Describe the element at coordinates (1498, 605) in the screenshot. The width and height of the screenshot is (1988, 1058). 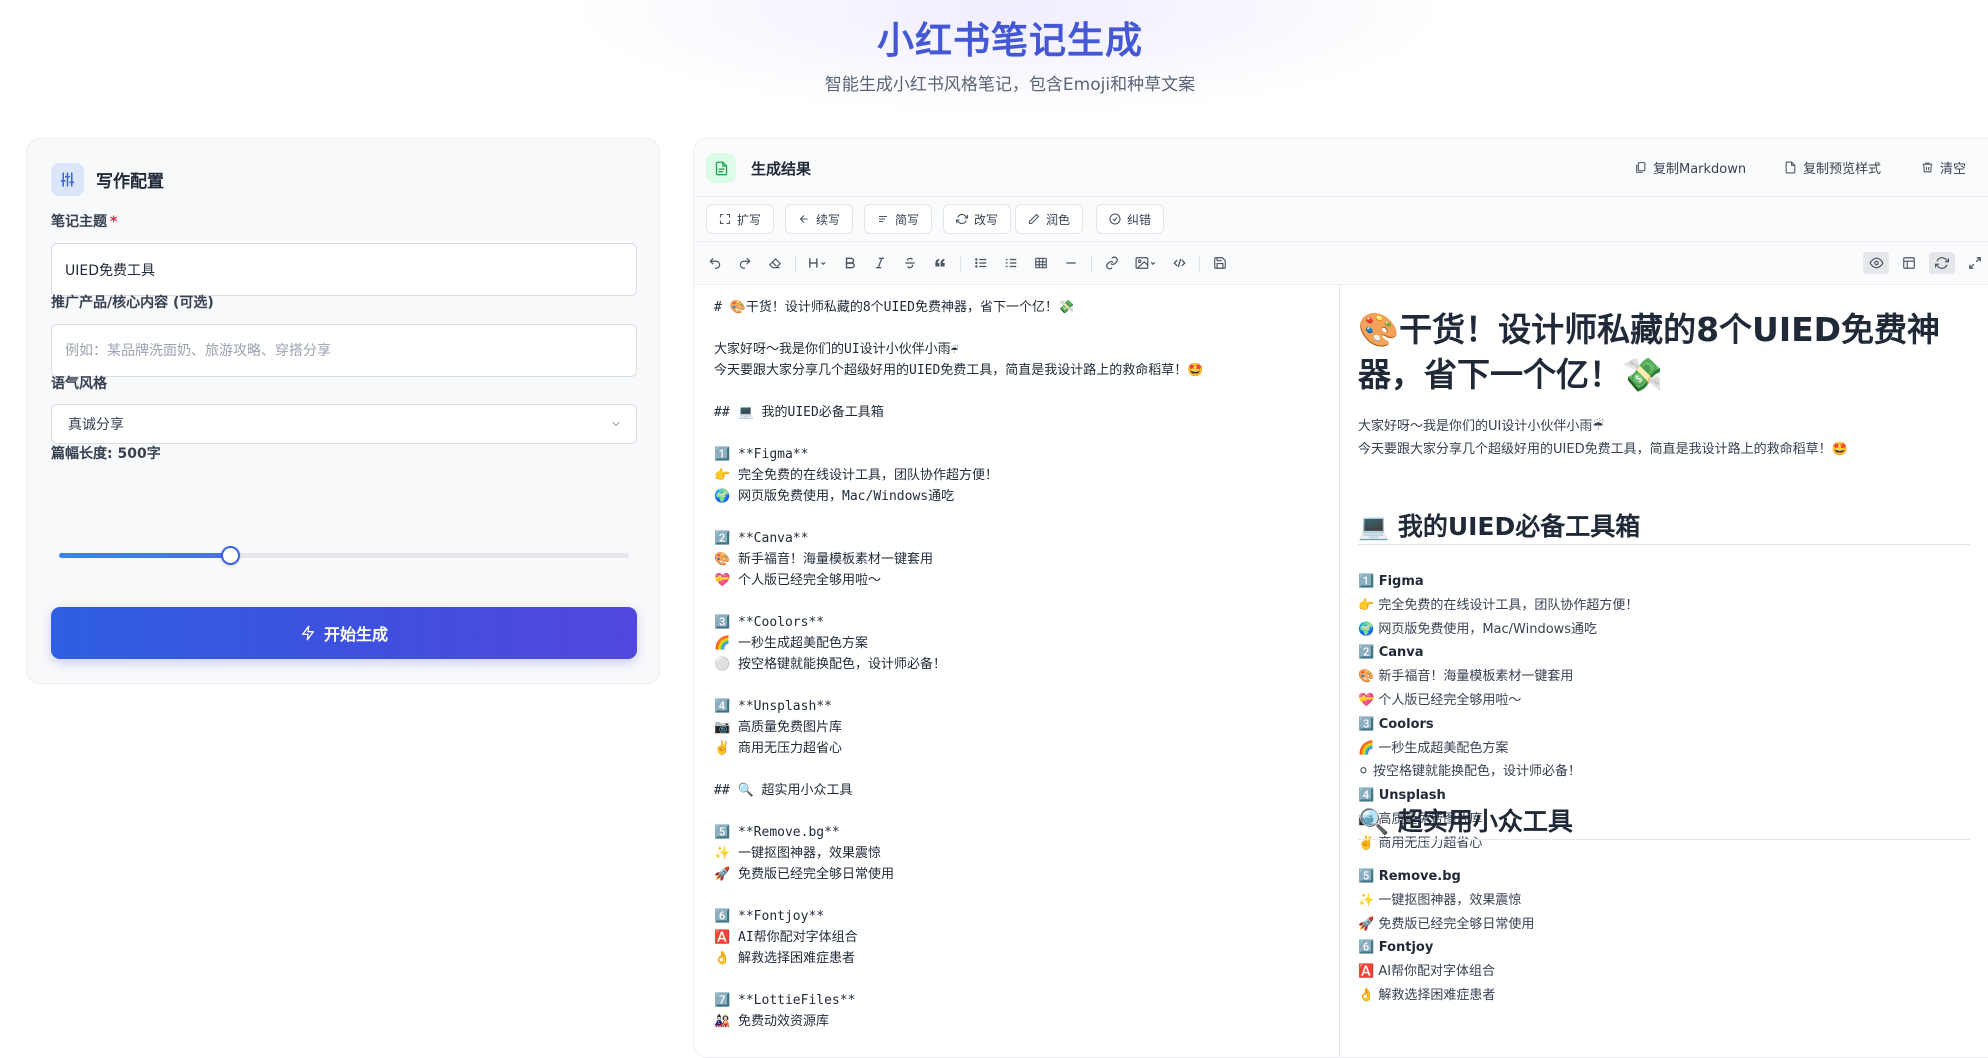
I see `preview-list-item: 👉 完全免费的在线设计工具，团队协作超方便！` at that location.